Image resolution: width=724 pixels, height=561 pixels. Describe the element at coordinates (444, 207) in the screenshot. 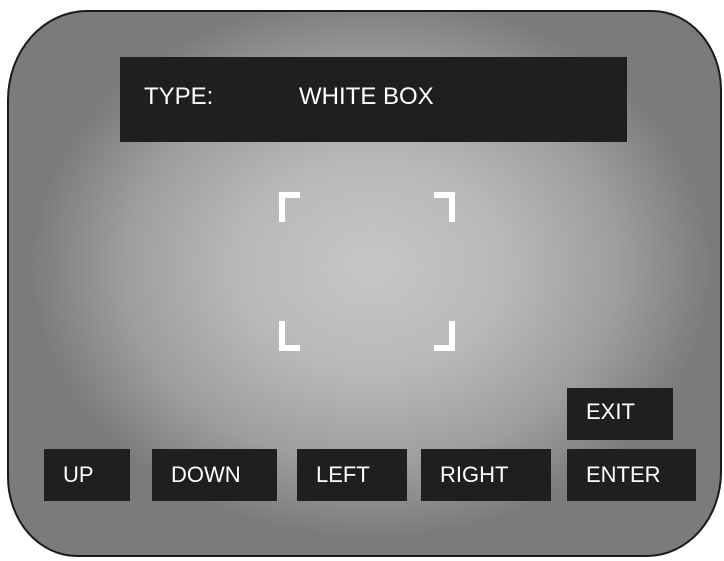

I see `frame-corner-top-right-icon` at that location.